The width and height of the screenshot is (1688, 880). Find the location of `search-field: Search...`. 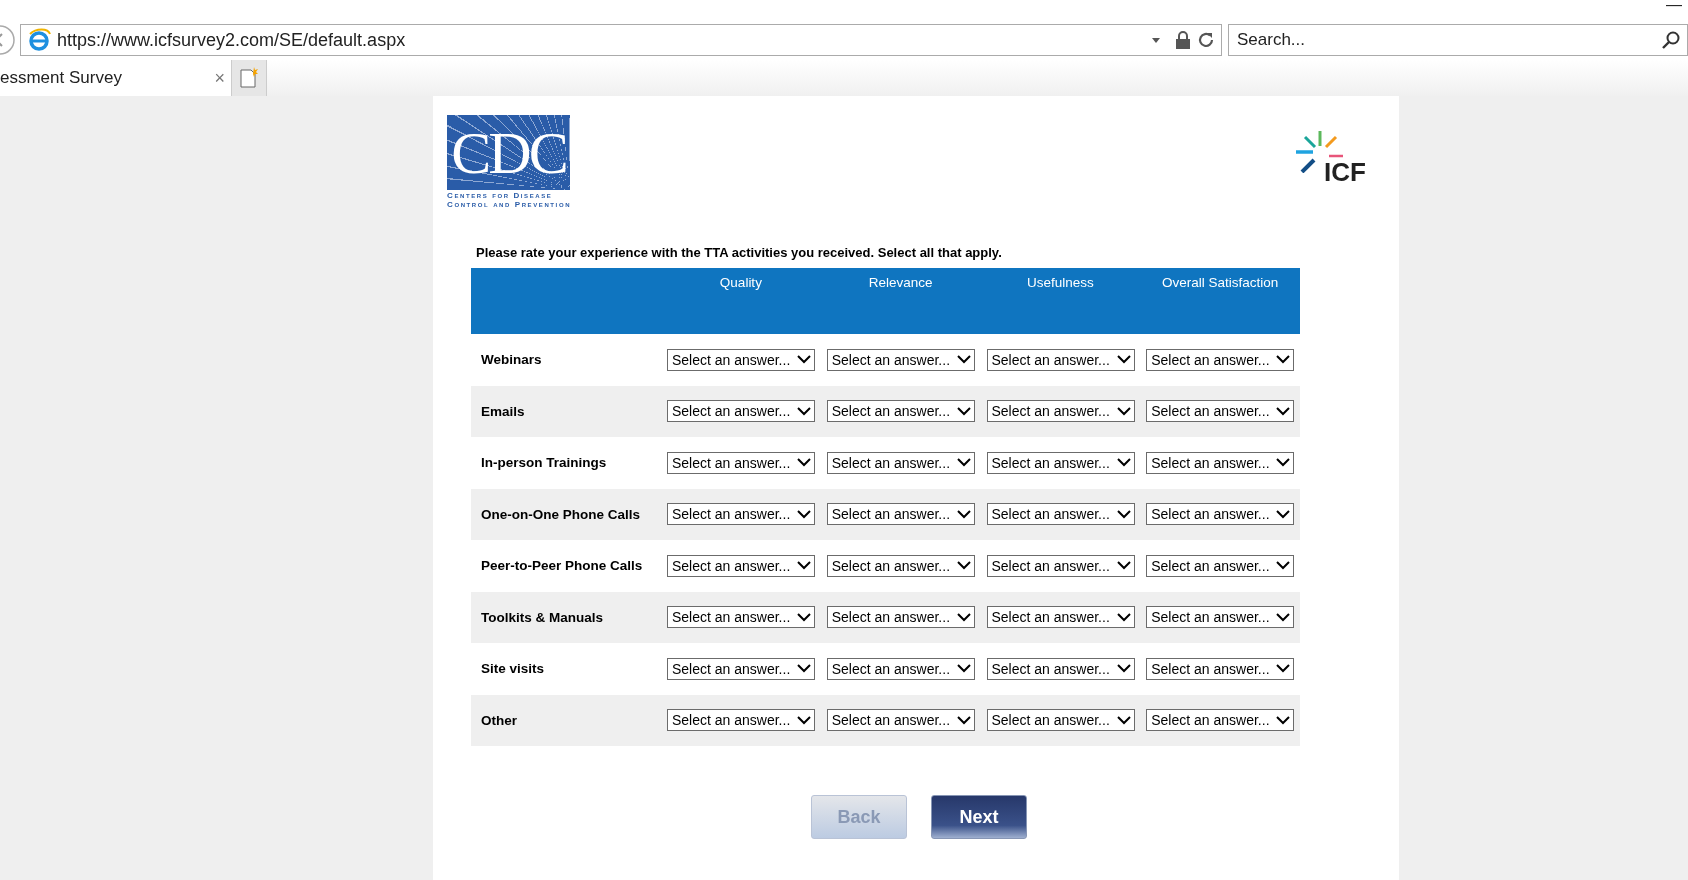

search-field: Search... is located at coordinates (1458, 40).